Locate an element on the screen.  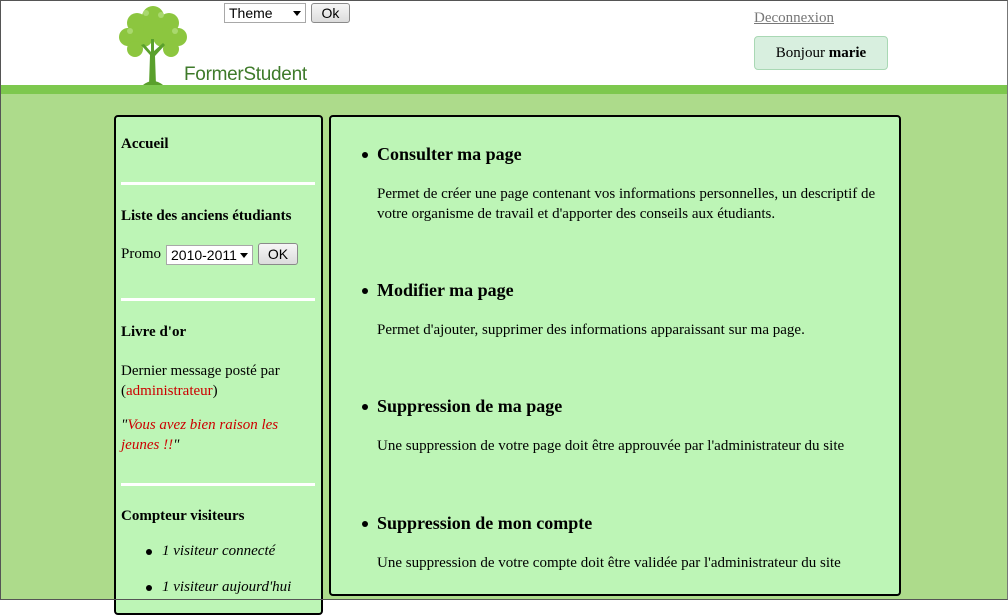
quote-text: Vous avez bien raison les jeunes !! is located at coordinates (200, 435).